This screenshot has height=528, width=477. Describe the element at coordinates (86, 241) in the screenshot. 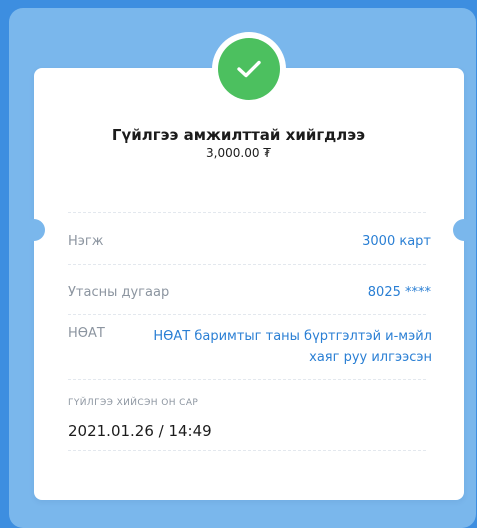

I see `quantity-label: Нэгж` at that location.